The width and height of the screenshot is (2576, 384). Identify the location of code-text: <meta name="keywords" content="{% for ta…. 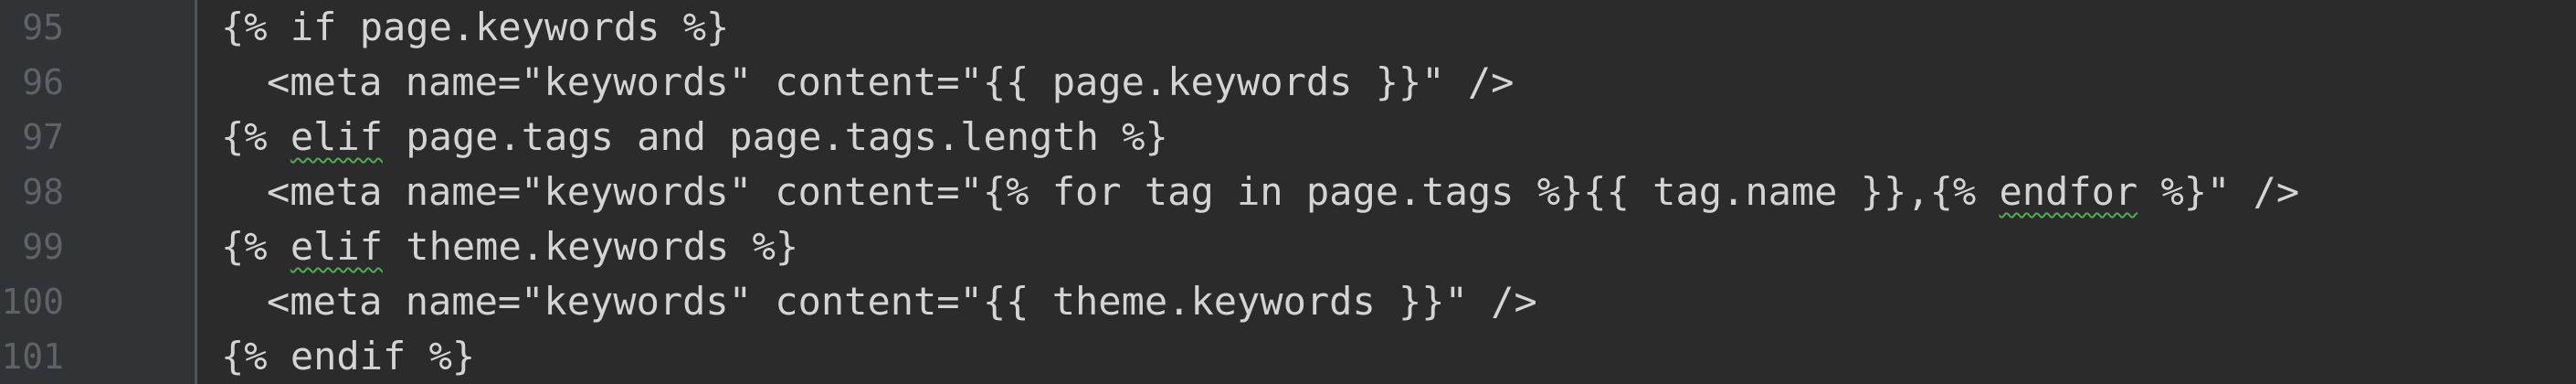
(1133, 191).